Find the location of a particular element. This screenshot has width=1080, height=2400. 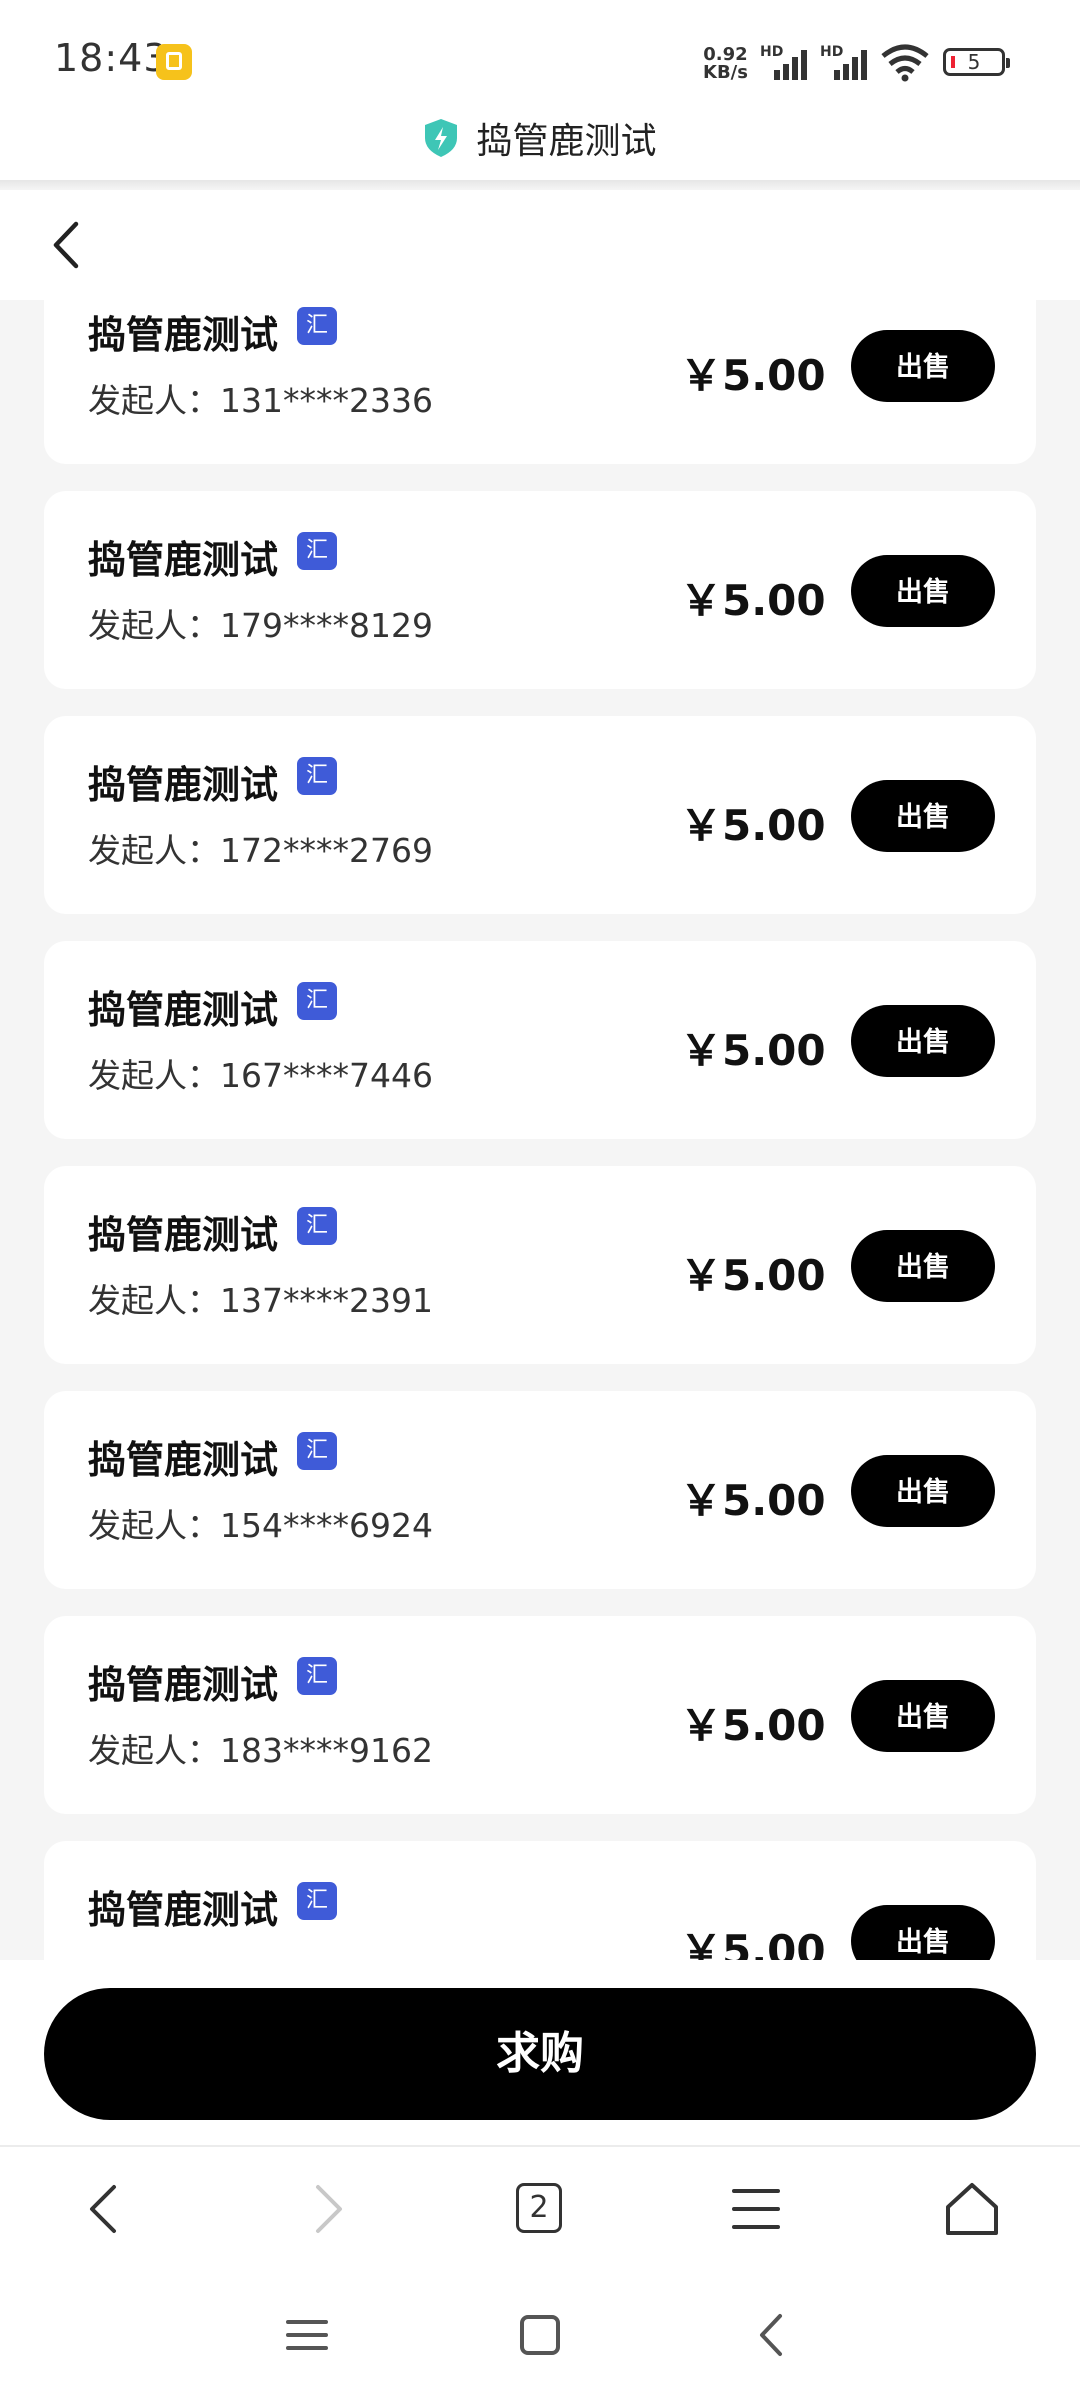

browser-toolbar: 2 is located at coordinates (540, 2207).